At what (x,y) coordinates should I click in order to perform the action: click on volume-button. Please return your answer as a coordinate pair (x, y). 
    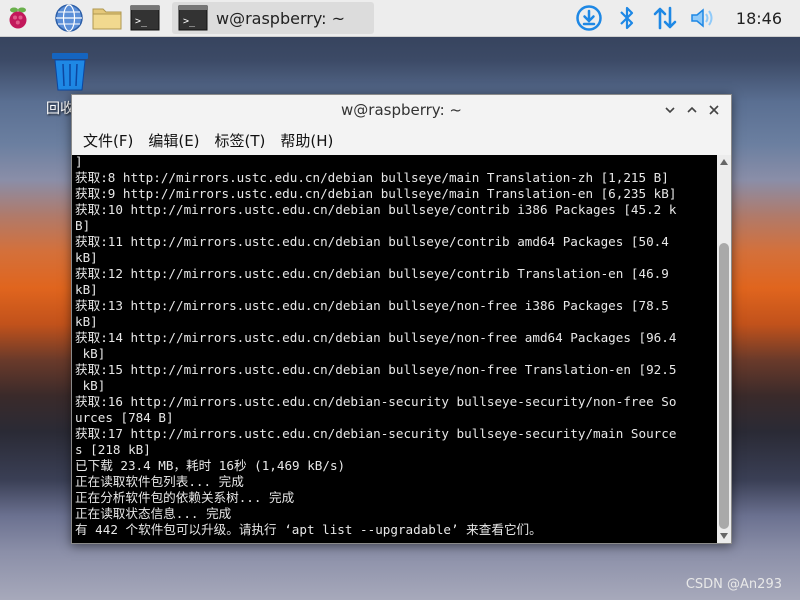
    Looking at the image, I should click on (703, 18).